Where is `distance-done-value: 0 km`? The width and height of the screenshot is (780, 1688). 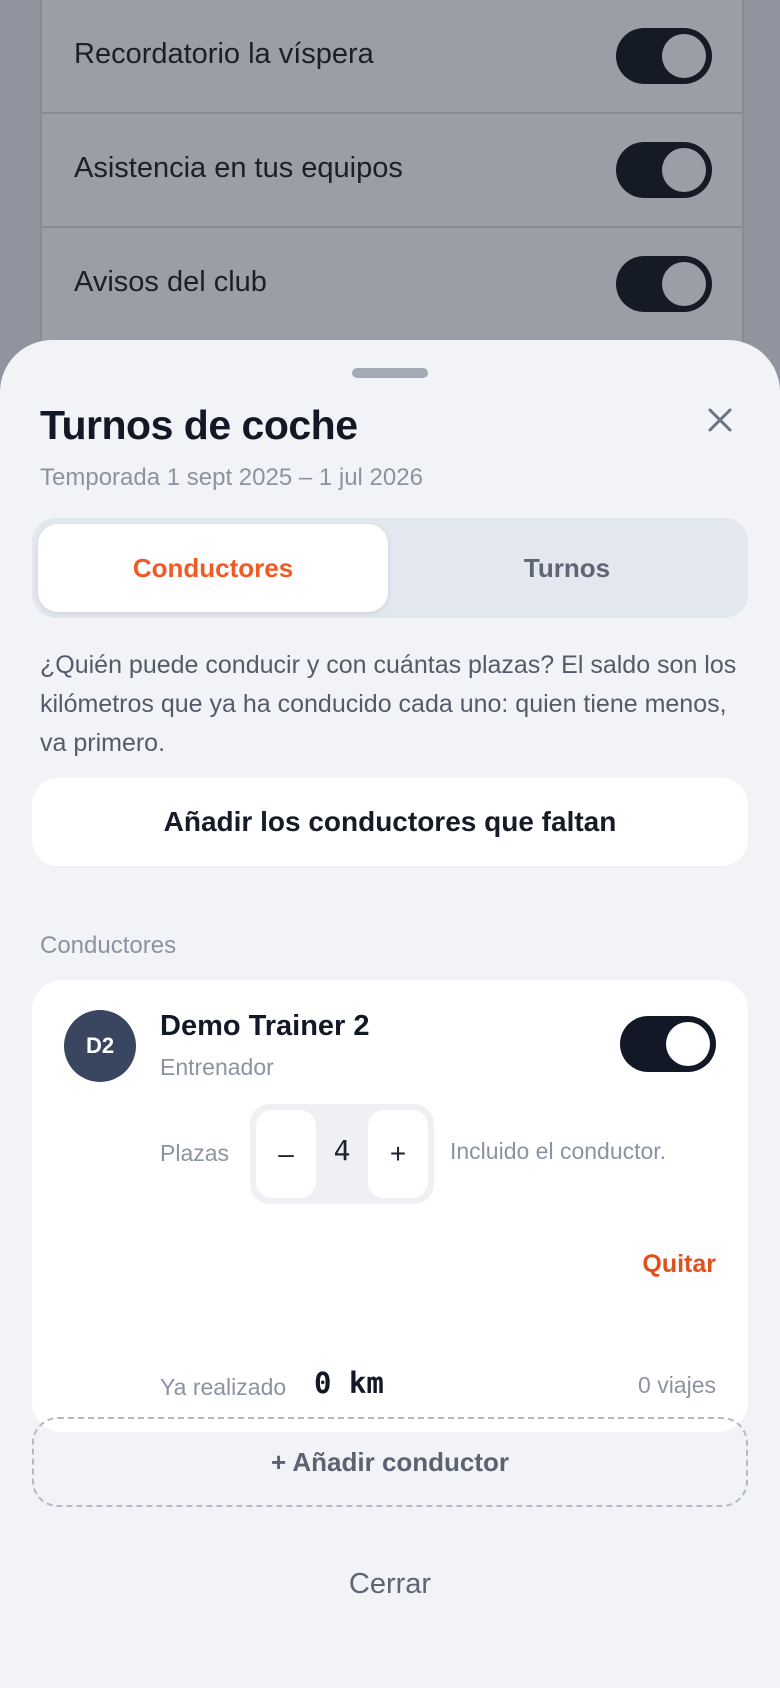 distance-done-value: 0 km is located at coordinates (349, 1383).